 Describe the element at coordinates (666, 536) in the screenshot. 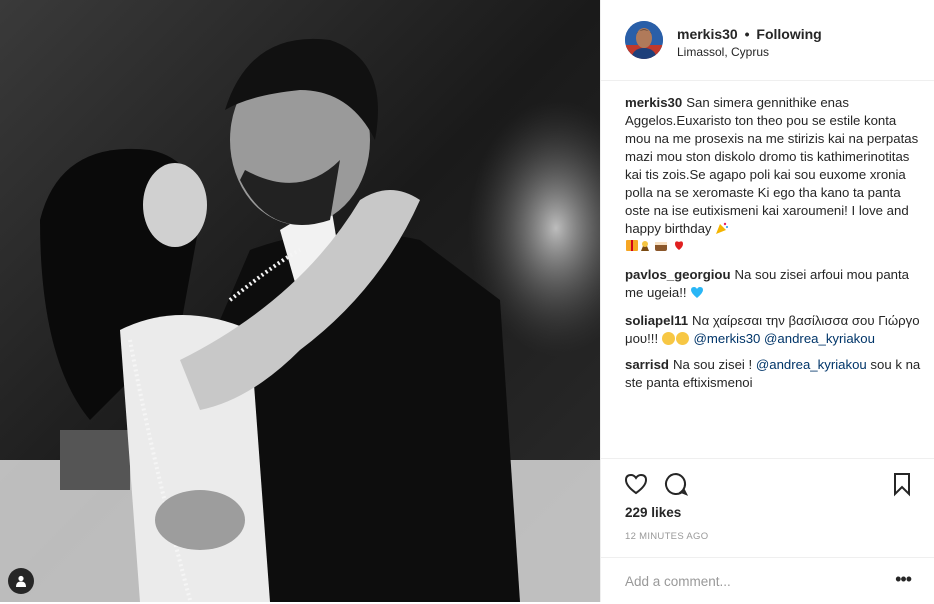

I see `post-timestamp: 12 MINUTES AGO` at that location.